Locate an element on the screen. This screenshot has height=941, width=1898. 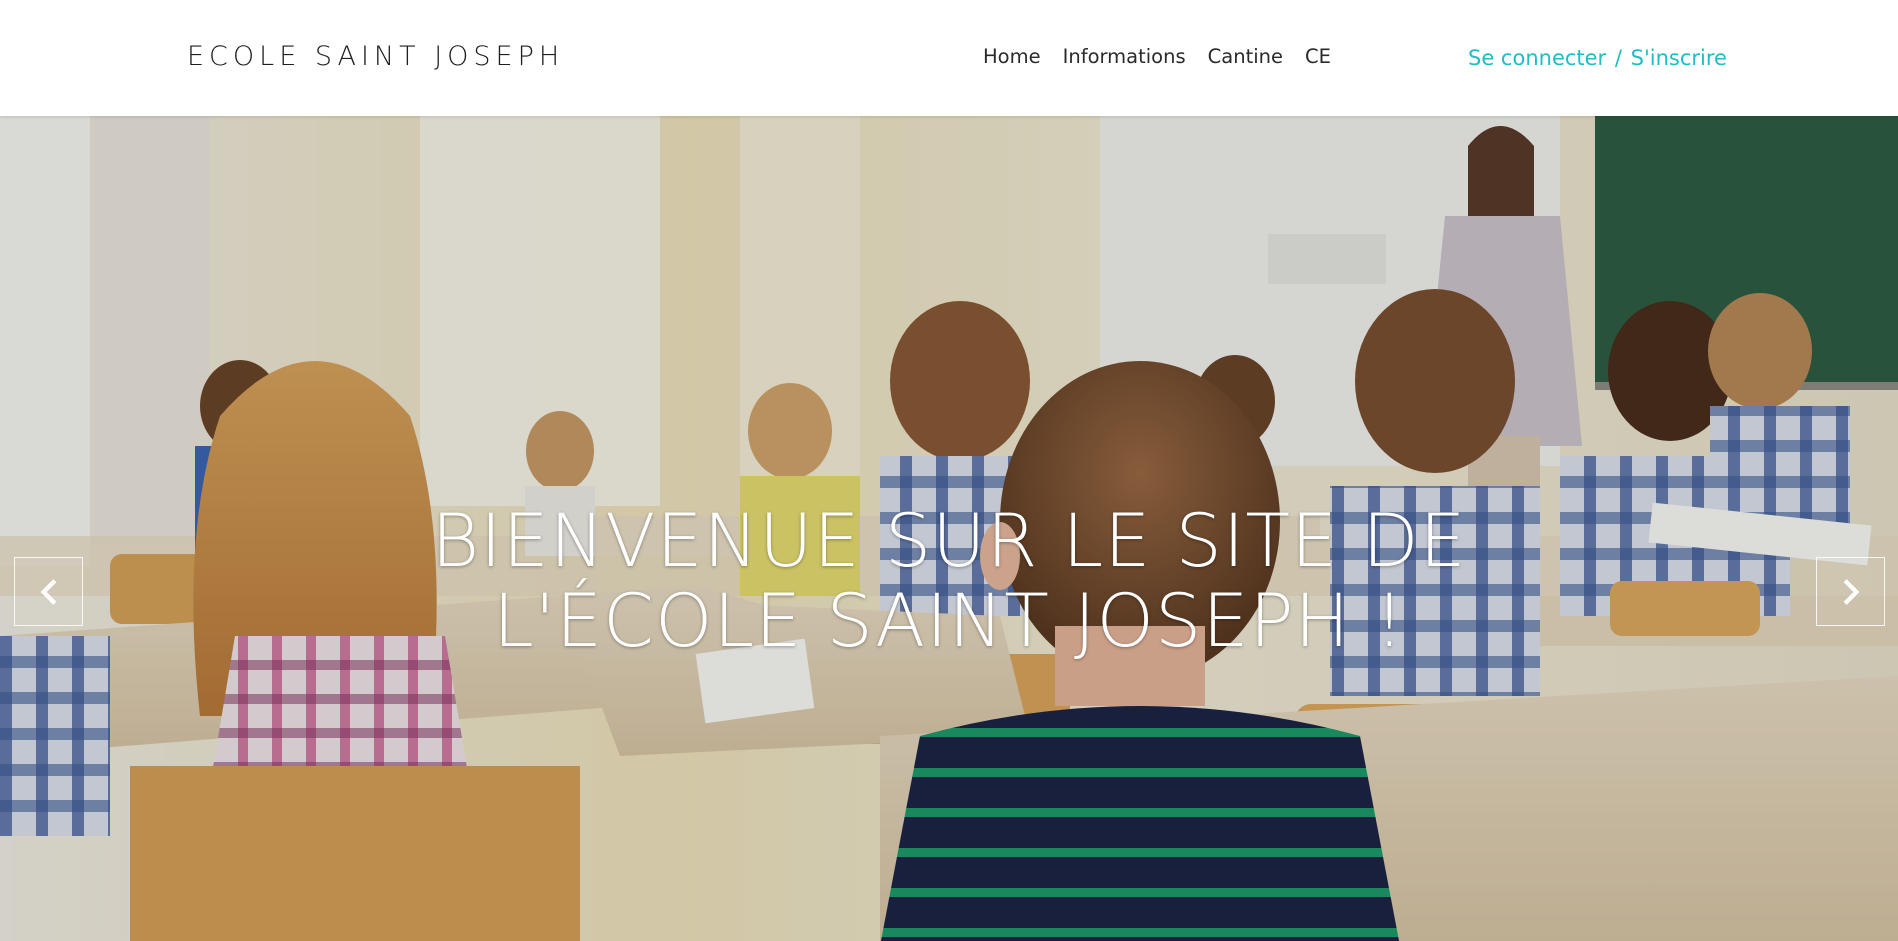
main-nav: Home Informations Cantine CE is located at coordinates (1168, 57).